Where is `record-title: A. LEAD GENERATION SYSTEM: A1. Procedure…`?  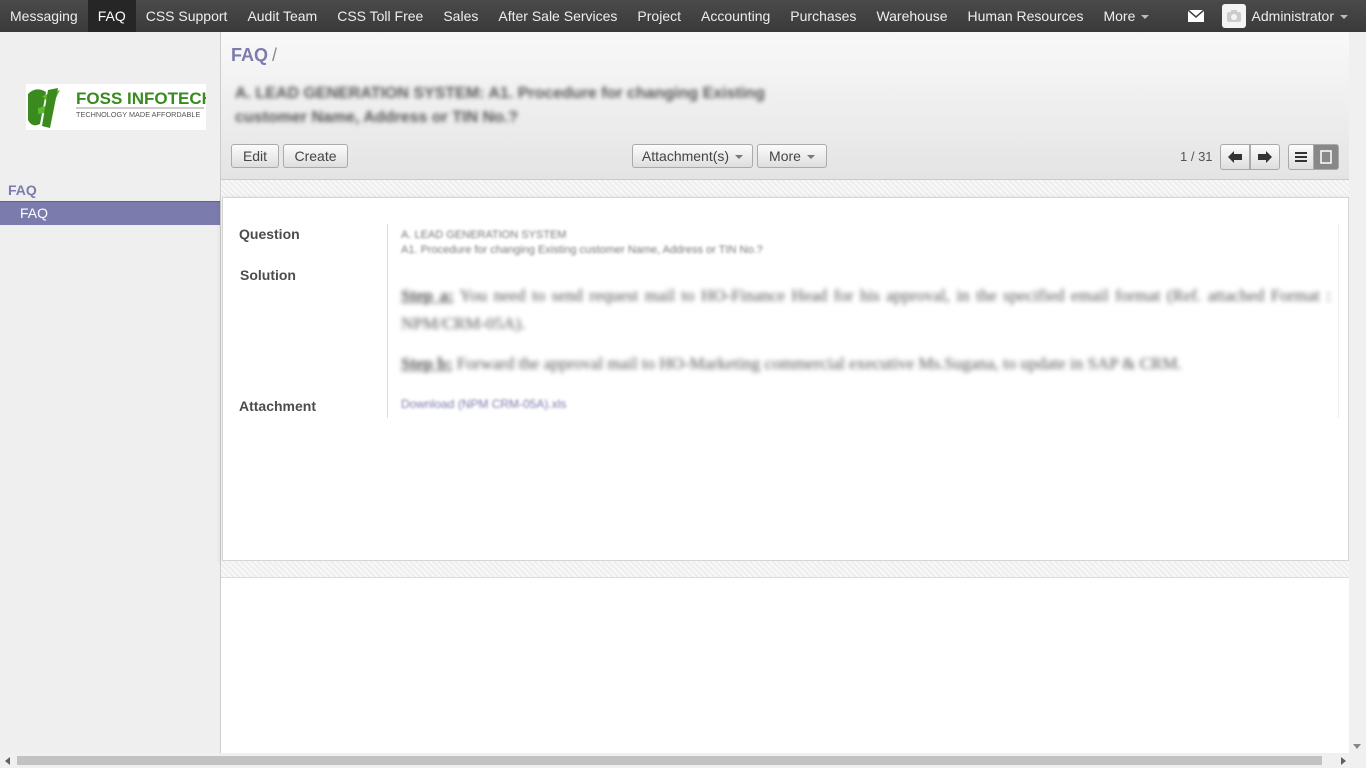
record-title: A. LEAD GENERATION SYSTEM: A1. Procedure… is located at coordinates (500, 105).